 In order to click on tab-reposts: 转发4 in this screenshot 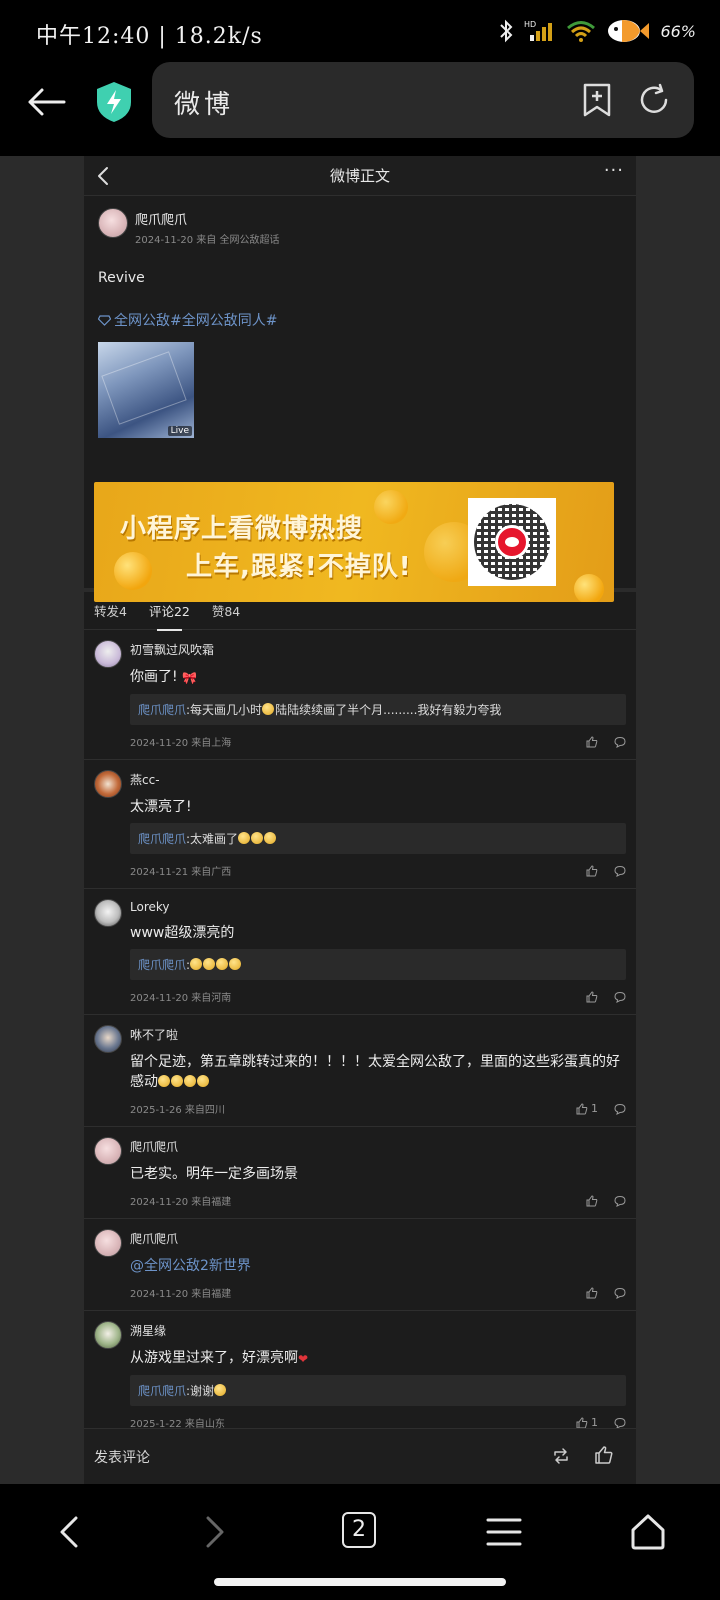, I will do `click(110, 610)`.